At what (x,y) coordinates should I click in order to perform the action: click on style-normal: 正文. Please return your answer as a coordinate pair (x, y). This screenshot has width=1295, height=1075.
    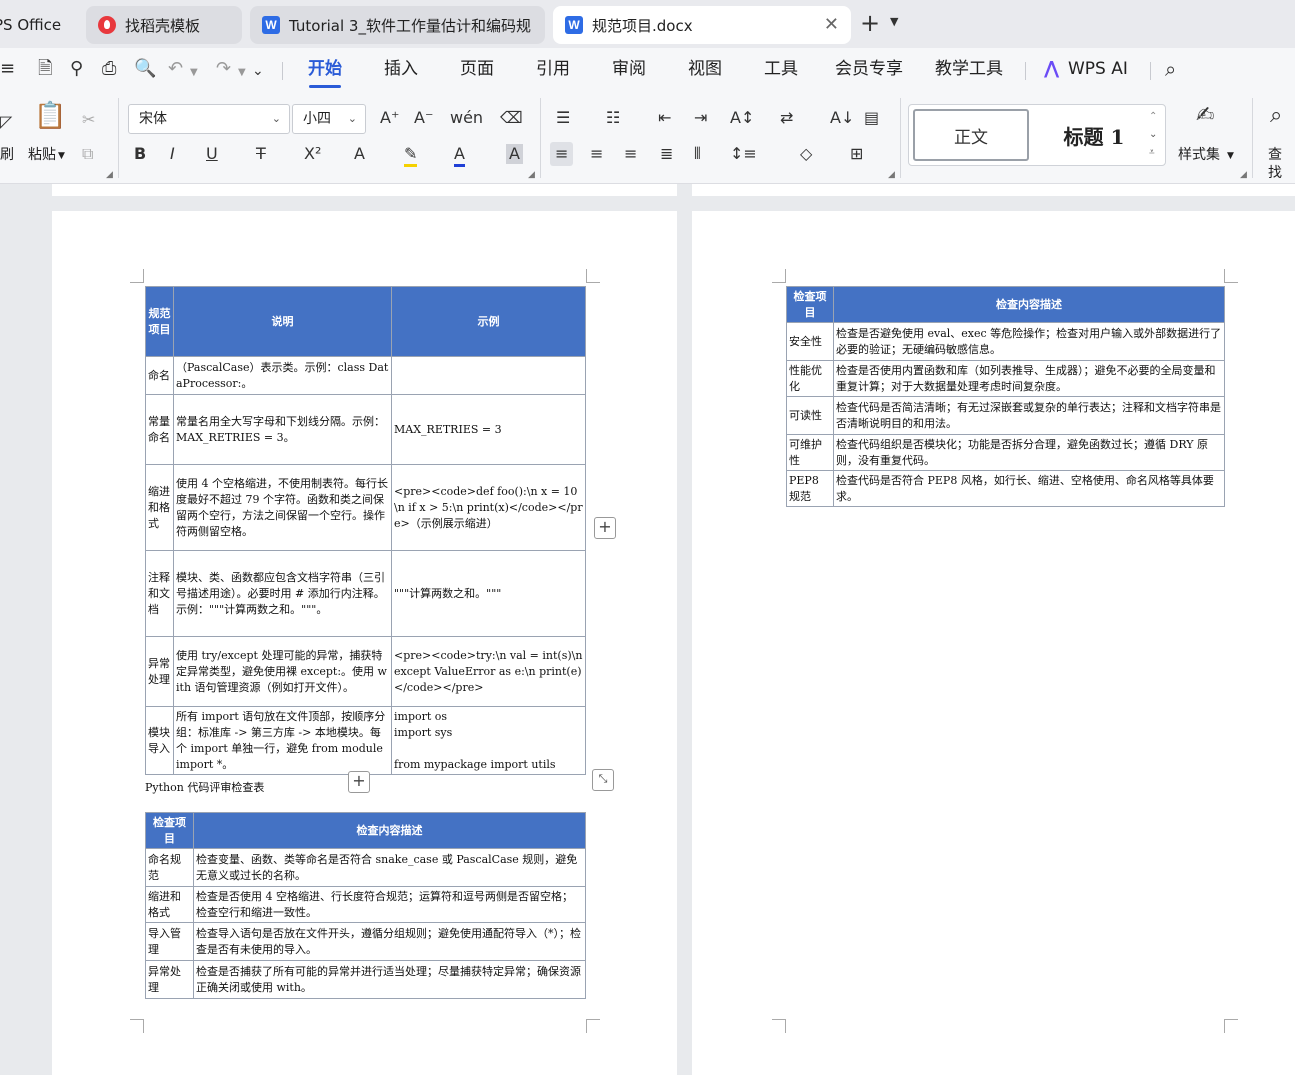
    Looking at the image, I should click on (971, 135).